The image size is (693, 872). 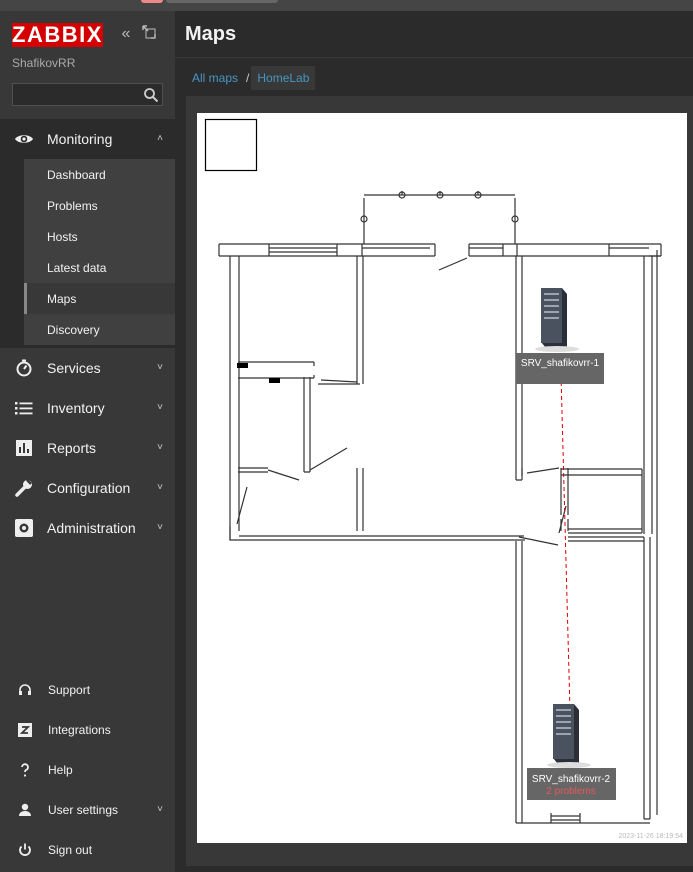 What do you see at coordinates (99, 174) in the screenshot?
I see `submenu-dashboard: Dashboard` at bounding box center [99, 174].